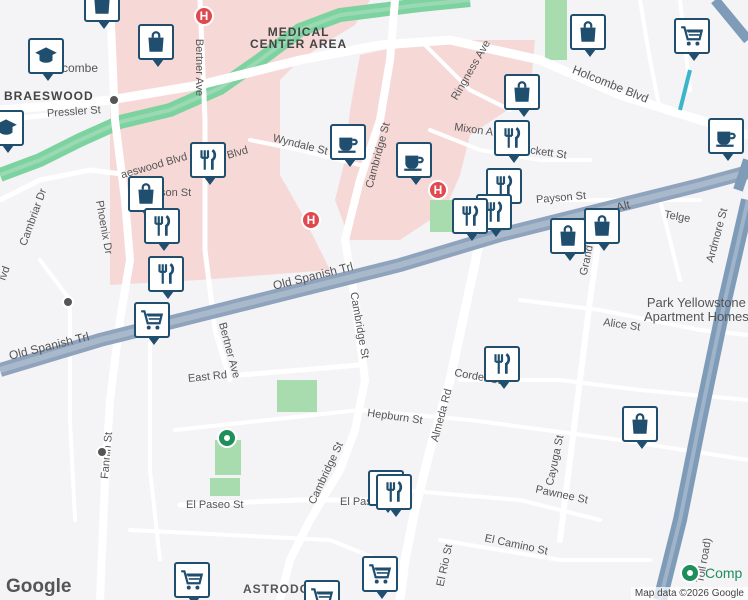 This screenshot has height=600, width=748. Describe the element at coordinates (689, 593) in the screenshot. I see `map-attribution: Map data ©2026 Google` at that location.